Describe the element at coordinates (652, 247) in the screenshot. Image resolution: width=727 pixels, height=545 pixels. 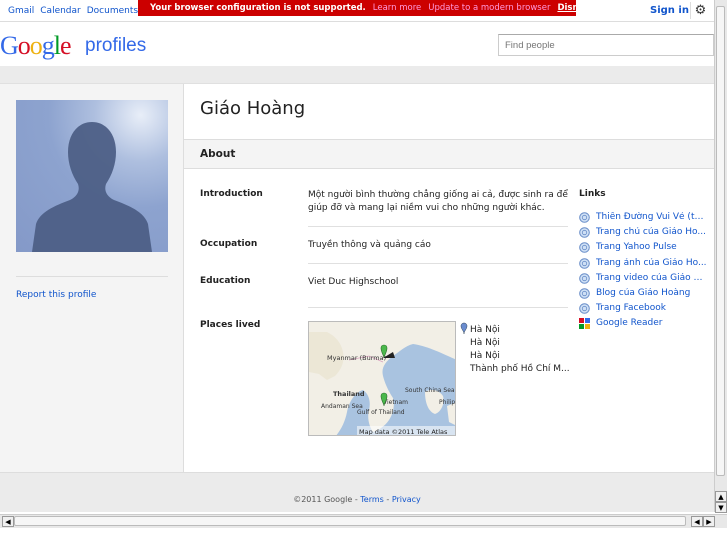
I see `link-label: Trang Yahoo Pulse` at that location.